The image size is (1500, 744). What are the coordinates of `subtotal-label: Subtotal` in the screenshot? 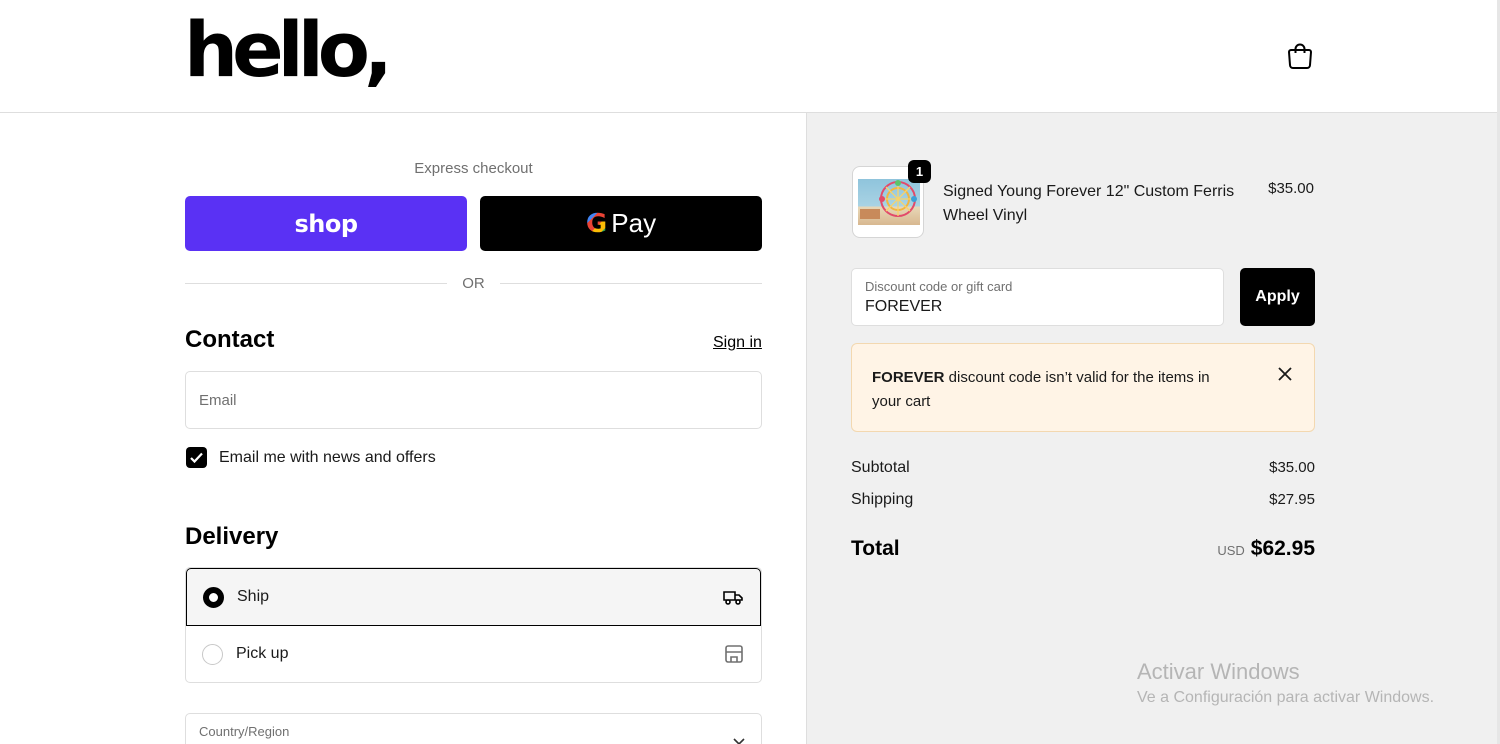 It's located at (880, 467).